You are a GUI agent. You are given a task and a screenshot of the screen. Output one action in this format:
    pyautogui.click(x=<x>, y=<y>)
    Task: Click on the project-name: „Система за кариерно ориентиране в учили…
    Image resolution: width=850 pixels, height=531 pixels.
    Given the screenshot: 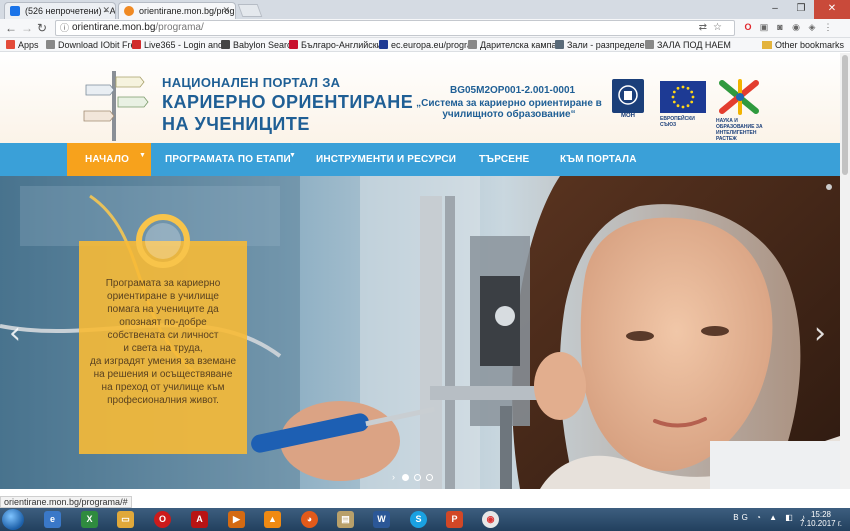 What is the action you would take?
    pyautogui.click(x=509, y=109)
    